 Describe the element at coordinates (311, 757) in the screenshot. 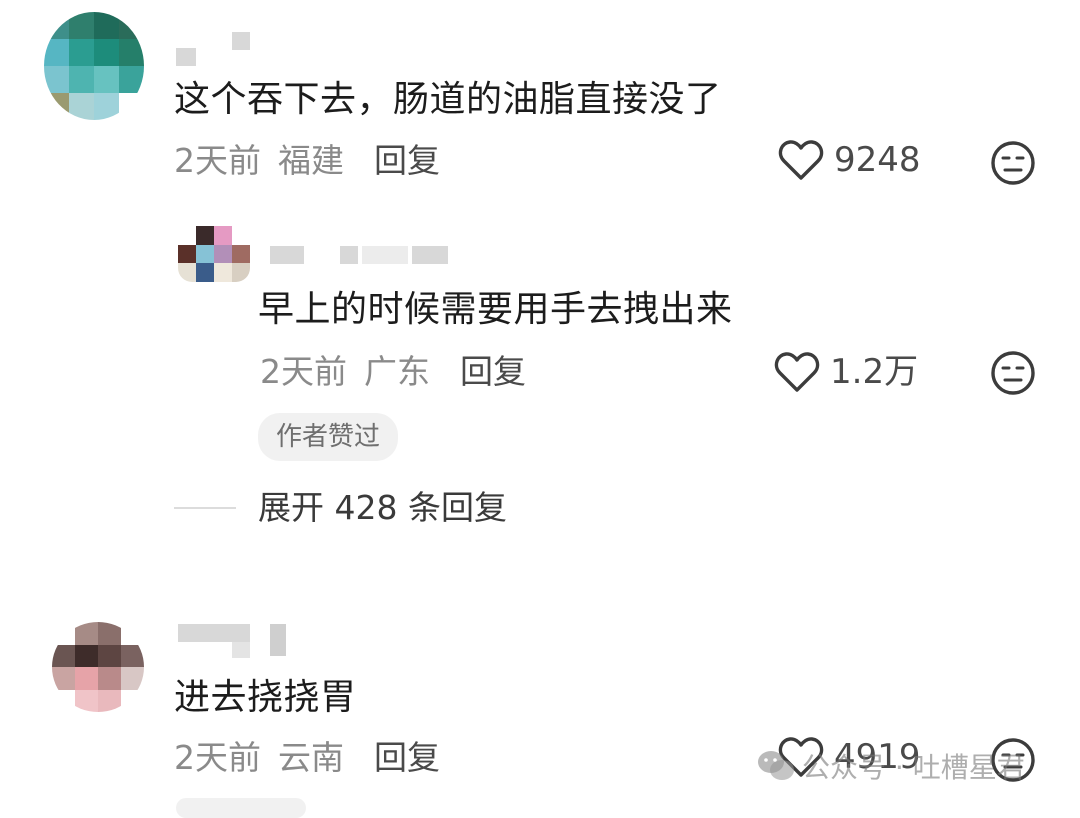

I see `comment-2-location: 云南` at that location.